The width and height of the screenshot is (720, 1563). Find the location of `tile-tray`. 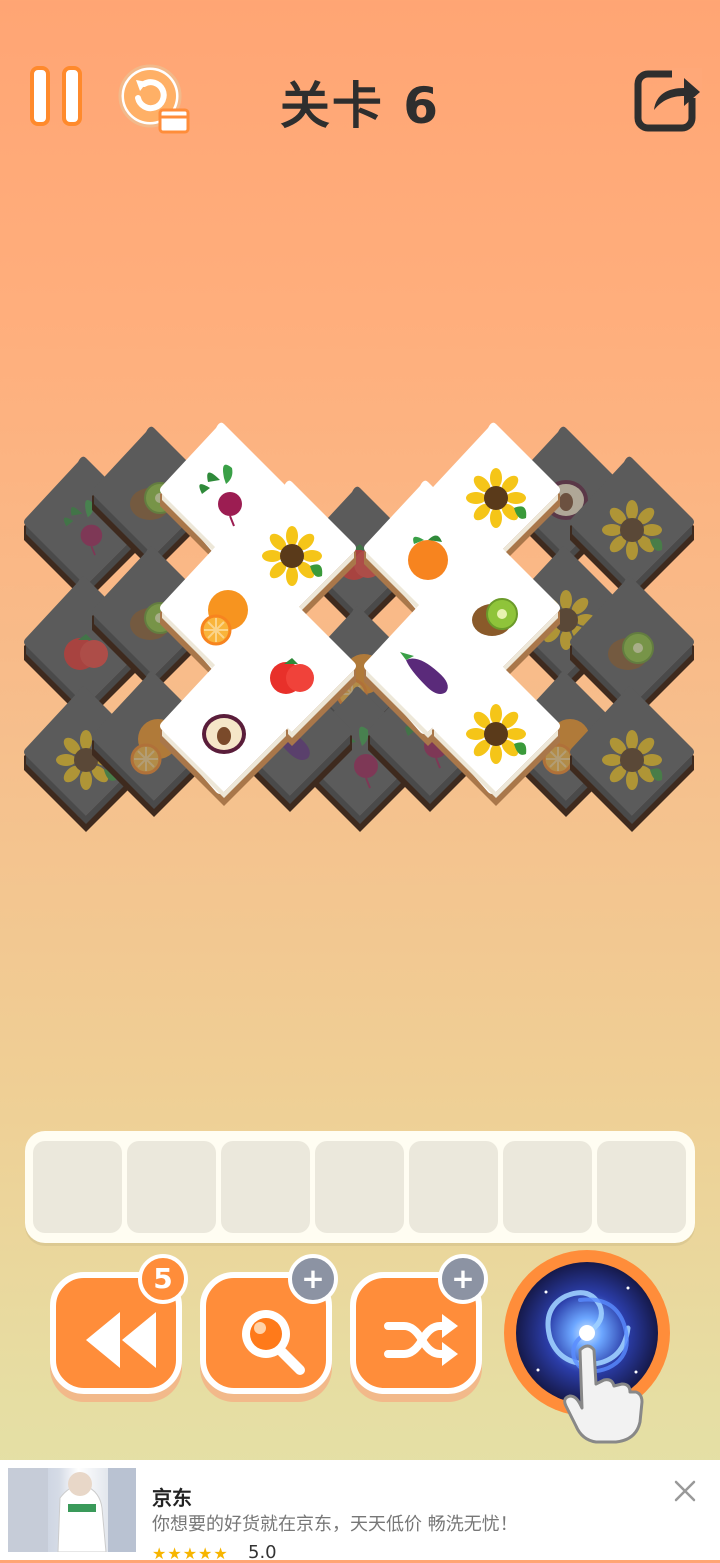

tile-tray is located at coordinates (360, 1187).